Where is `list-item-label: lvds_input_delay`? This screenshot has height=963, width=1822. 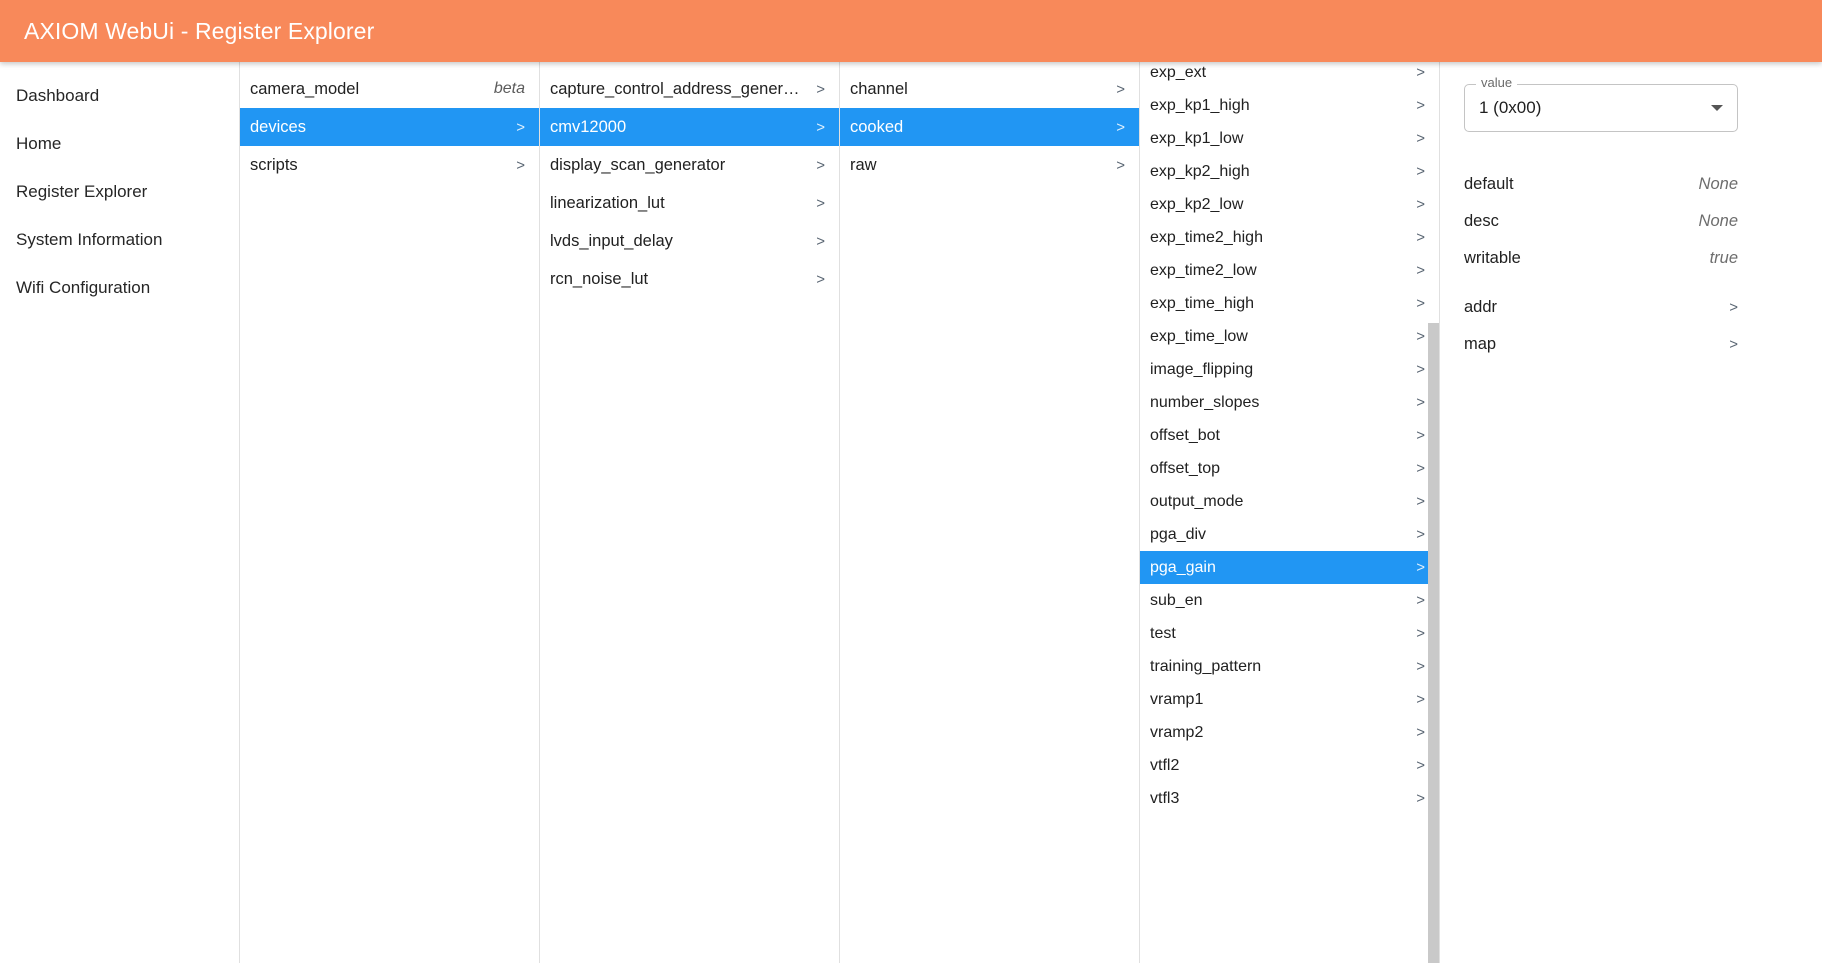 list-item-label: lvds_input_delay is located at coordinates (611, 240).